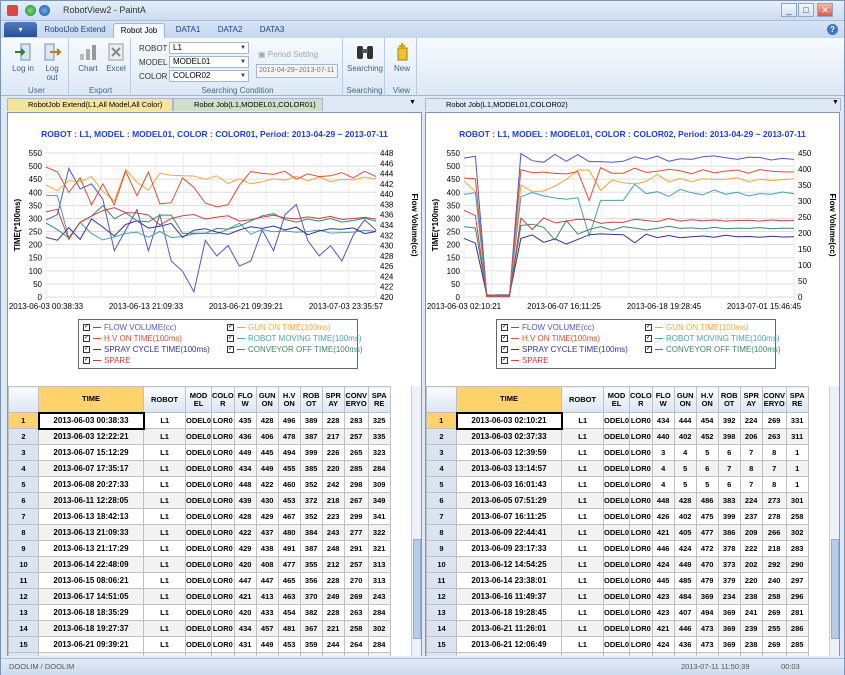 The image size is (845, 675). Describe the element at coordinates (707, 399) in the screenshot. I see `column-header: H.V ON` at that location.